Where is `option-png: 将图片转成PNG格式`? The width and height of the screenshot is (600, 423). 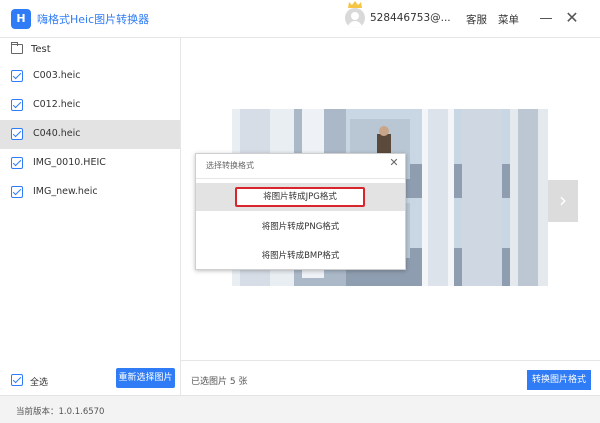 option-png: 将图片转成PNG格式 is located at coordinates (300, 227).